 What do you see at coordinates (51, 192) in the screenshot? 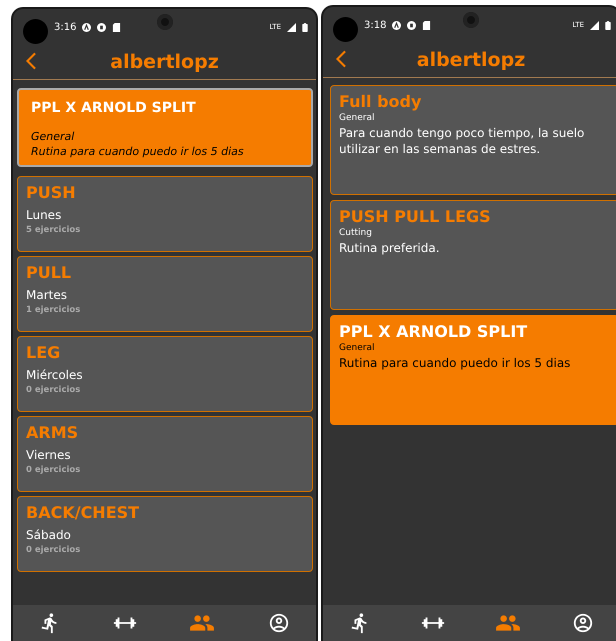
I see `card-title: PUSH` at bounding box center [51, 192].